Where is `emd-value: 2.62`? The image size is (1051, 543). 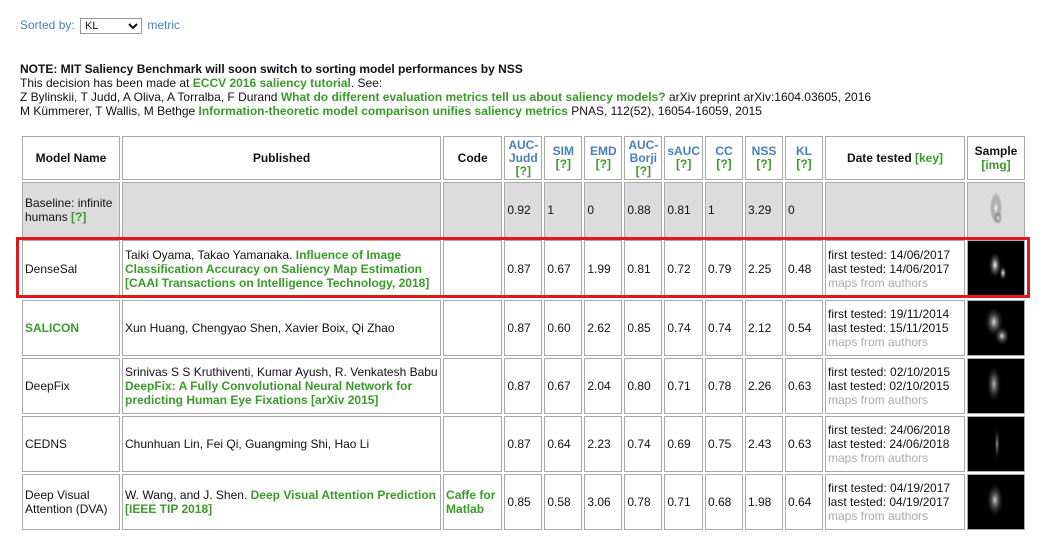
emd-value: 2.62 is located at coordinates (603, 328).